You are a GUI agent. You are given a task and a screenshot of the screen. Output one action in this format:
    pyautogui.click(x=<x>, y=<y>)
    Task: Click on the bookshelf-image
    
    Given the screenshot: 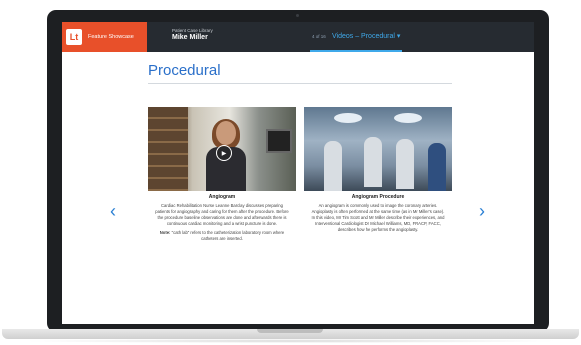 What is the action you would take?
    pyautogui.click(x=168, y=149)
    